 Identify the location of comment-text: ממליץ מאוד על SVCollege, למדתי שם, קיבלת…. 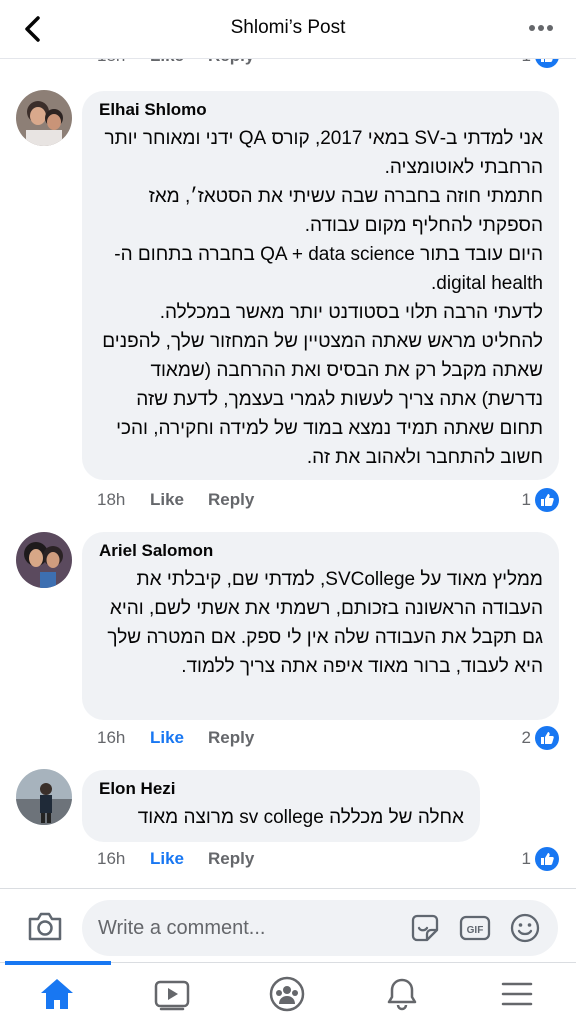
(325, 623).